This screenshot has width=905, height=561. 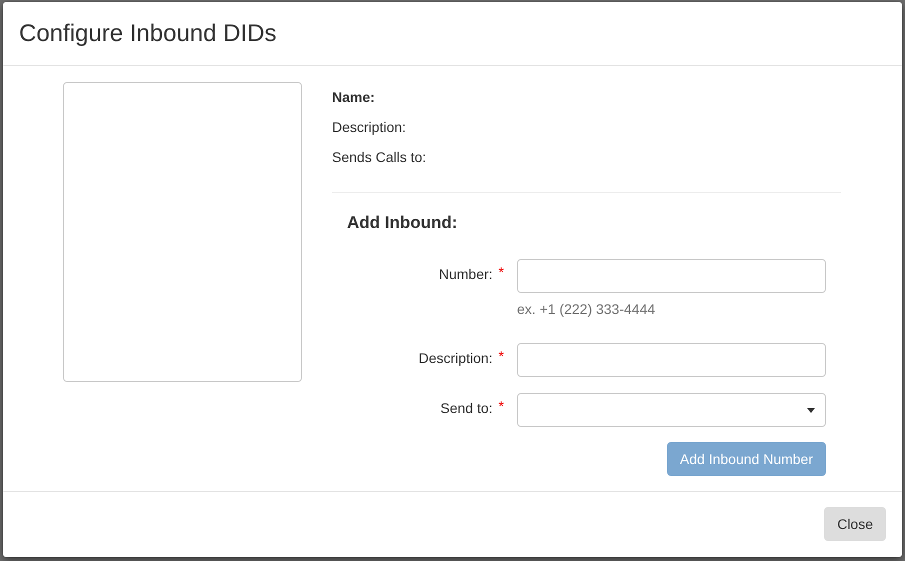 I want to click on close-button: Close, so click(x=855, y=524).